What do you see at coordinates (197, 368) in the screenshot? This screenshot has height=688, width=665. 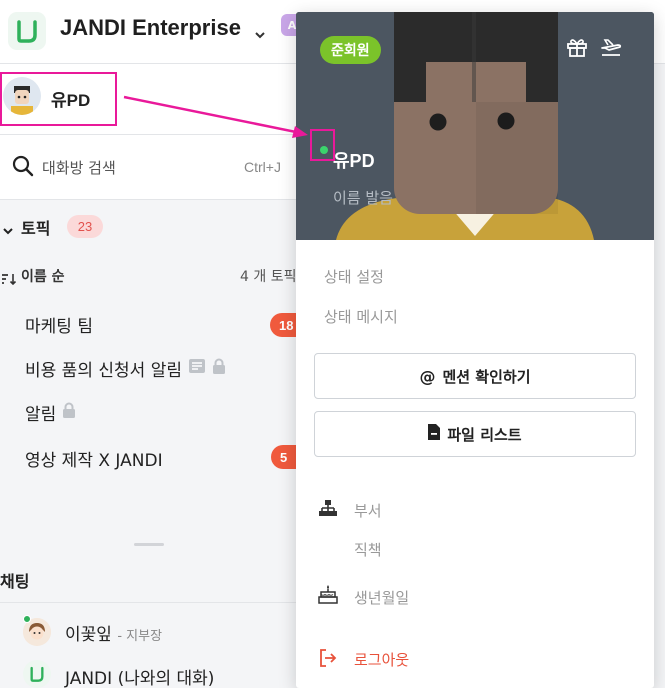 I see `board-icon` at bounding box center [197, 368].